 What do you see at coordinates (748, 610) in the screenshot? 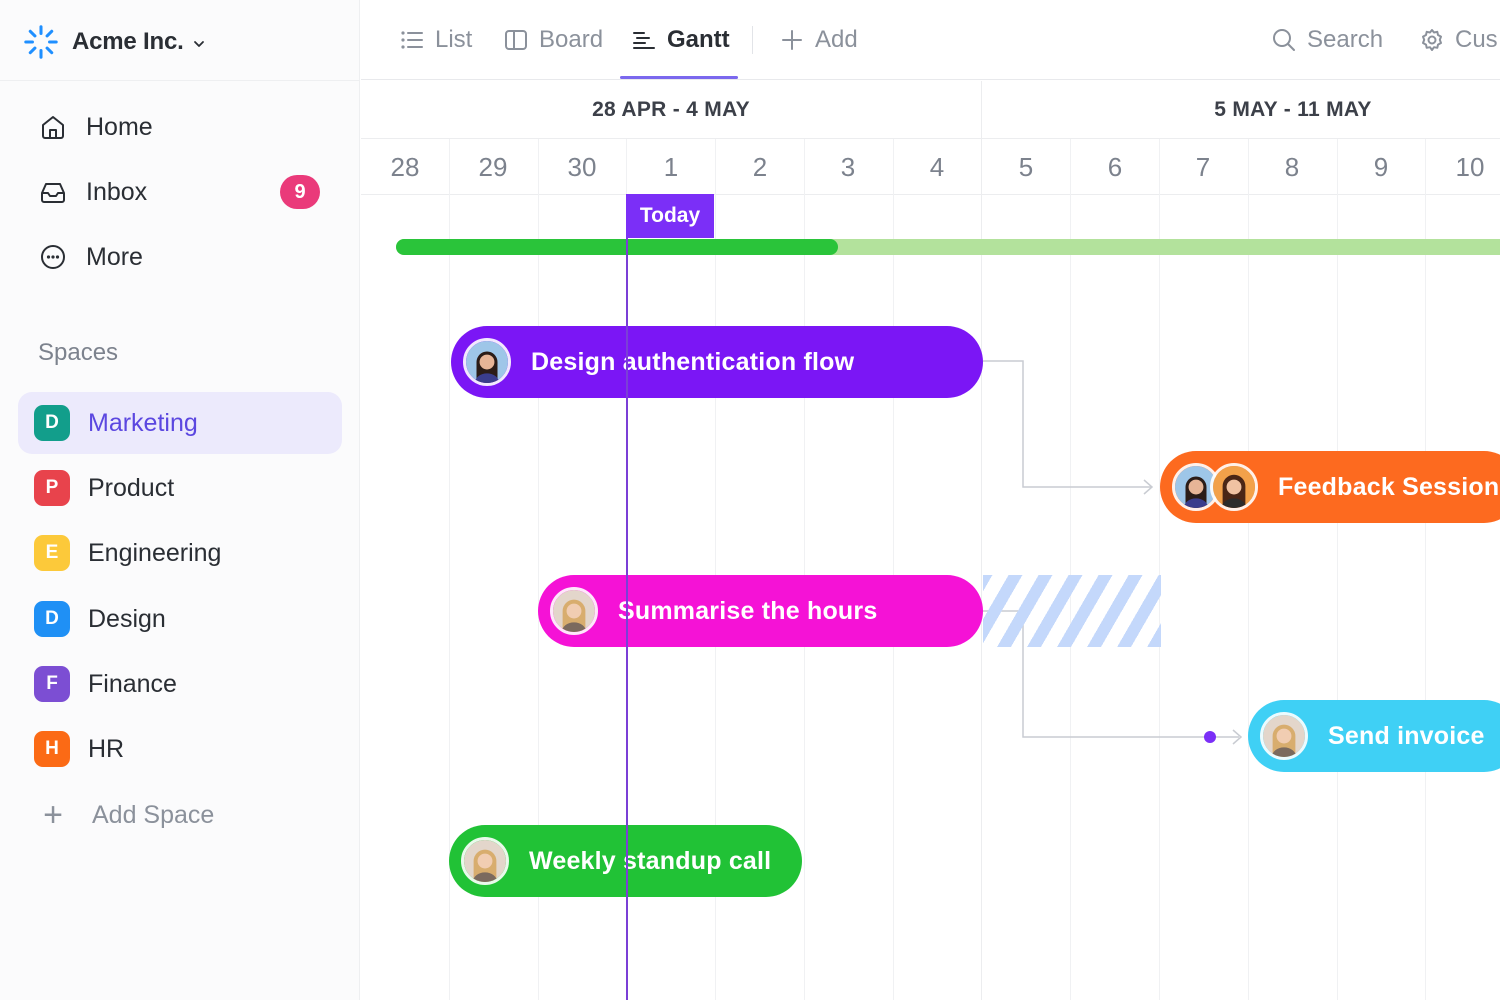
I see `task-title: Summarise the hours` at bounding box center [748, 610].